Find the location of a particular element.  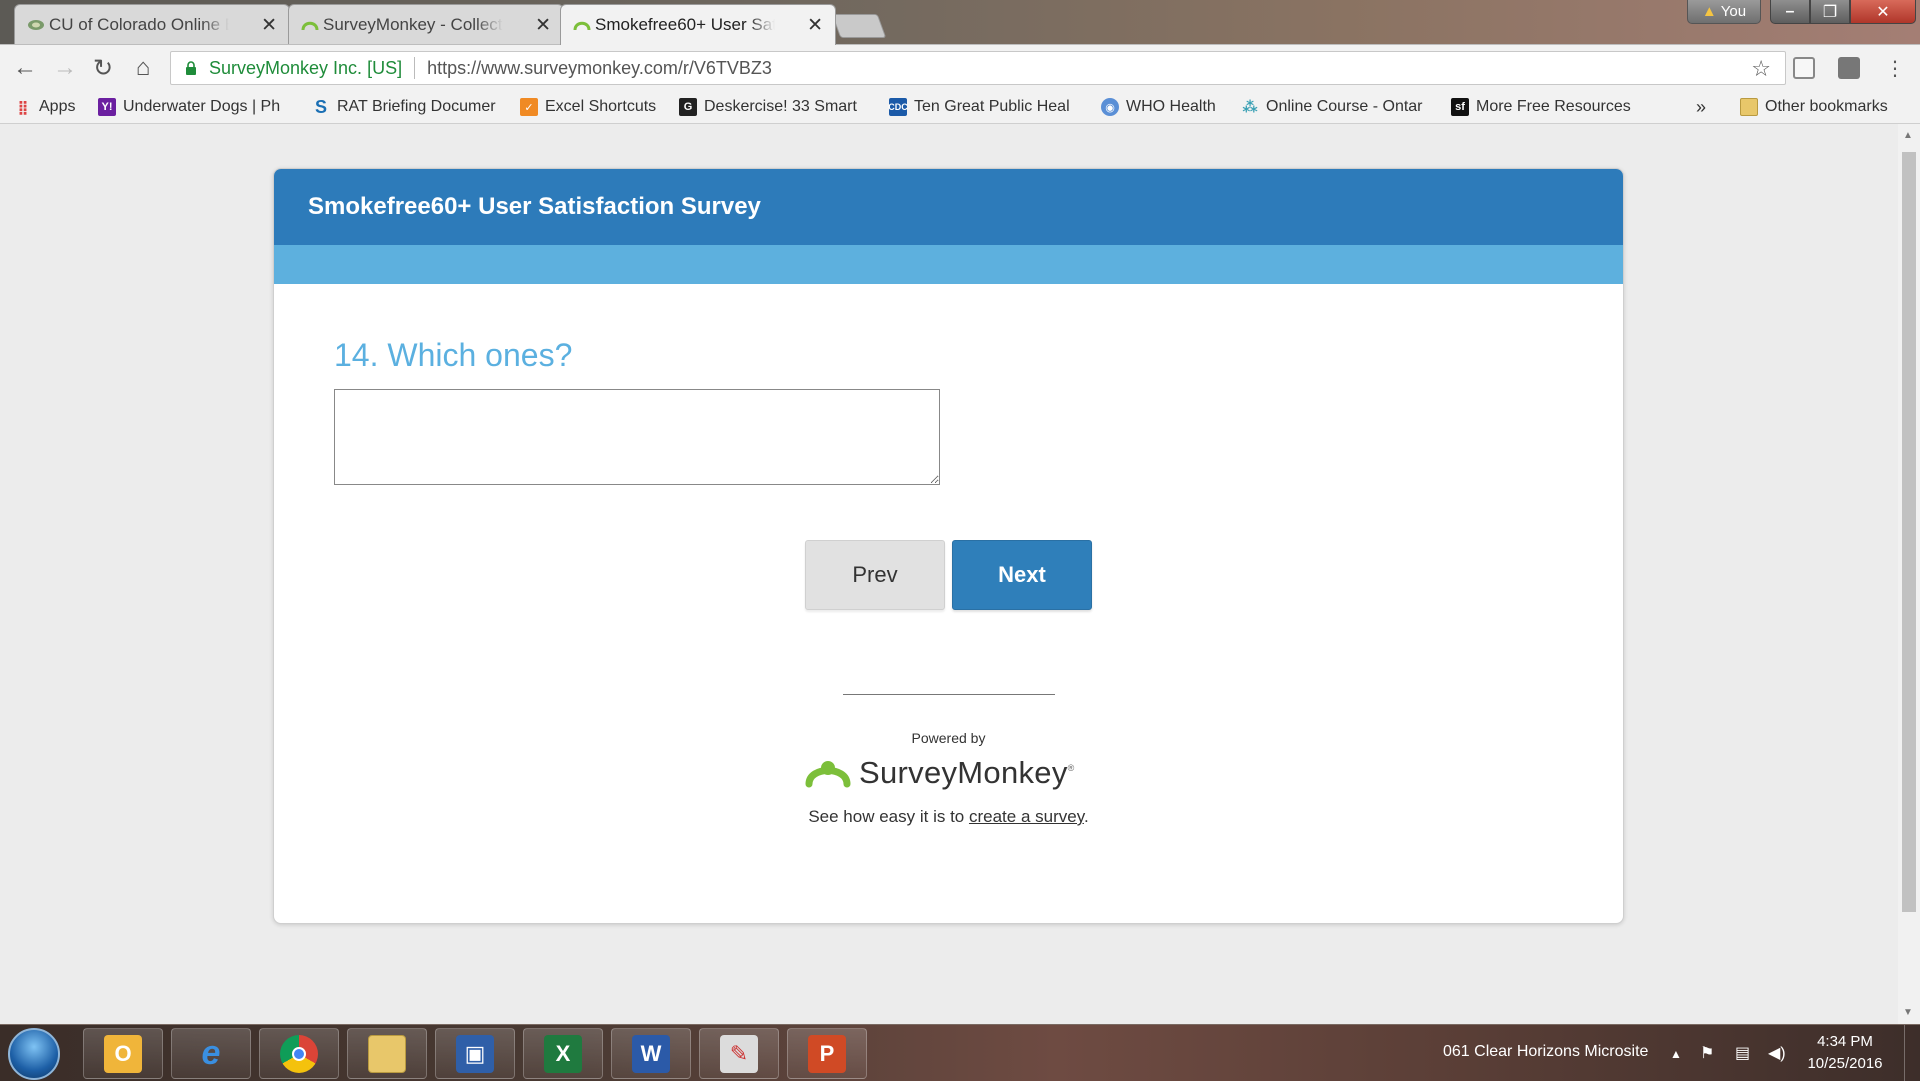

yahoo-icon: Y! is located at coordinates (107, 107).